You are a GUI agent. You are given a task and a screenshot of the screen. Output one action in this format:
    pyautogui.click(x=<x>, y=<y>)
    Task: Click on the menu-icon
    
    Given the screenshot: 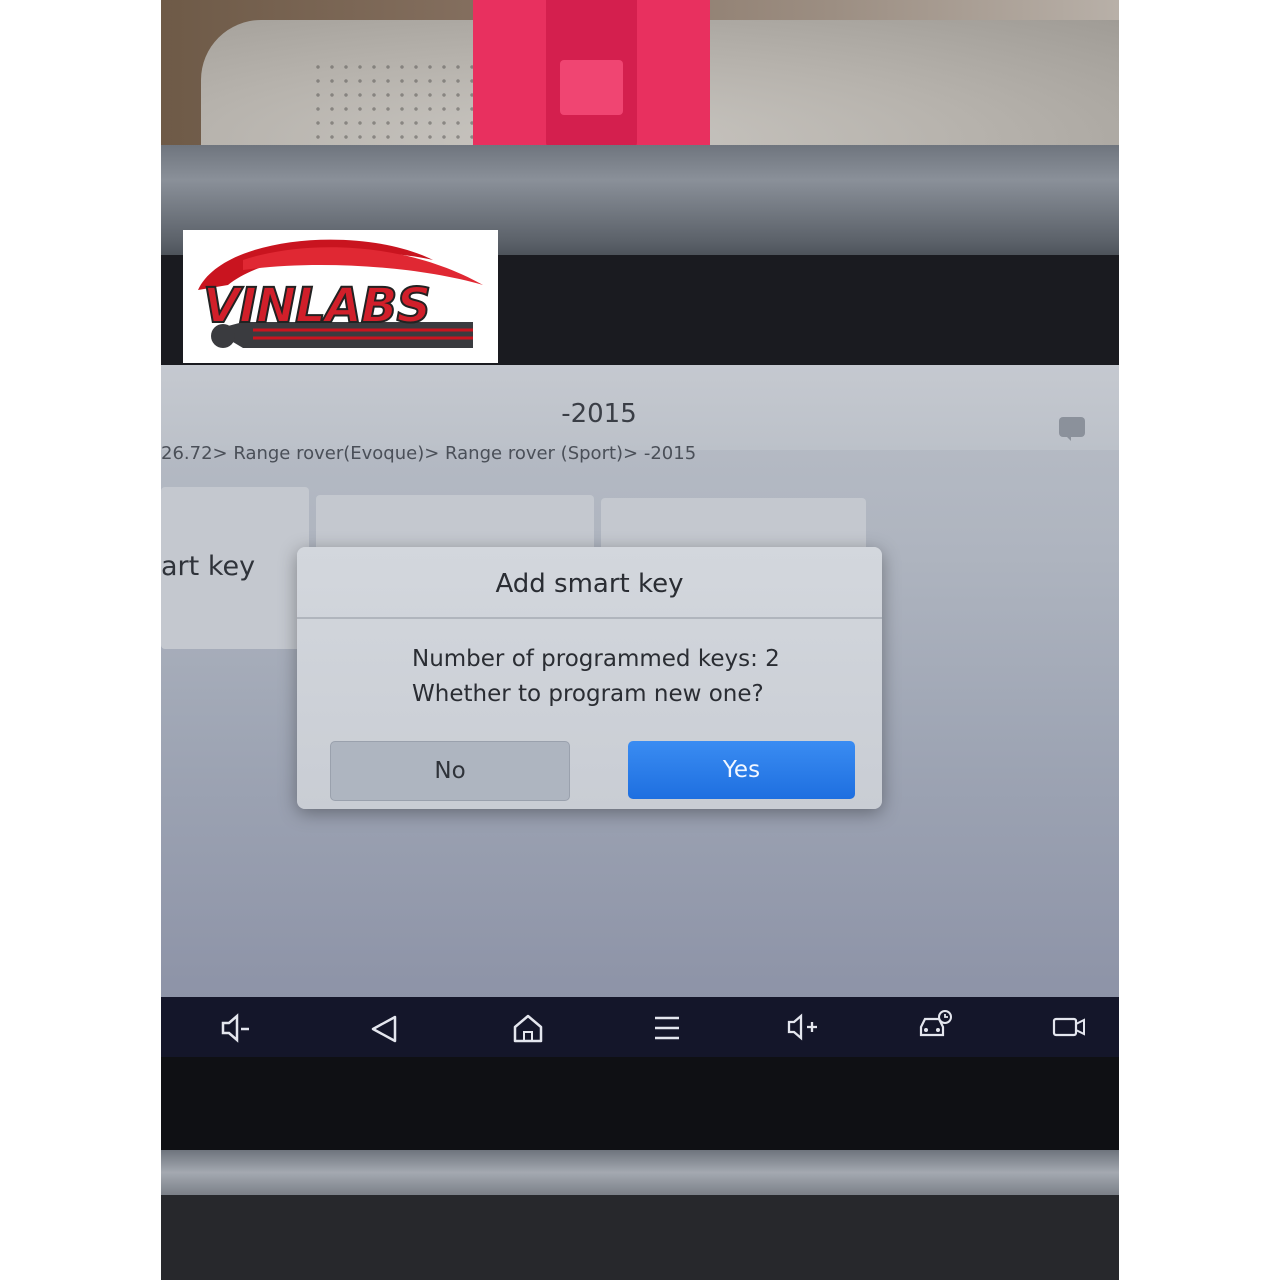 What is the action you would take?
    pyautogui.click(x=667, y=1028)
    